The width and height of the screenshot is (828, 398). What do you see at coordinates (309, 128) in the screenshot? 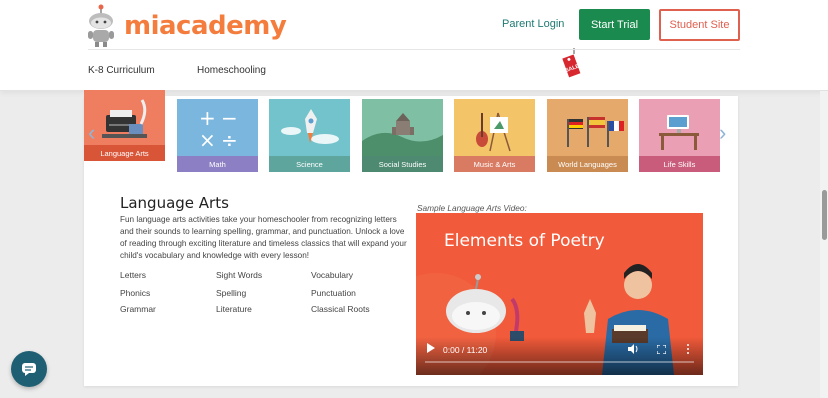
I see `rocket-icon` at bounding box center [309, 128].